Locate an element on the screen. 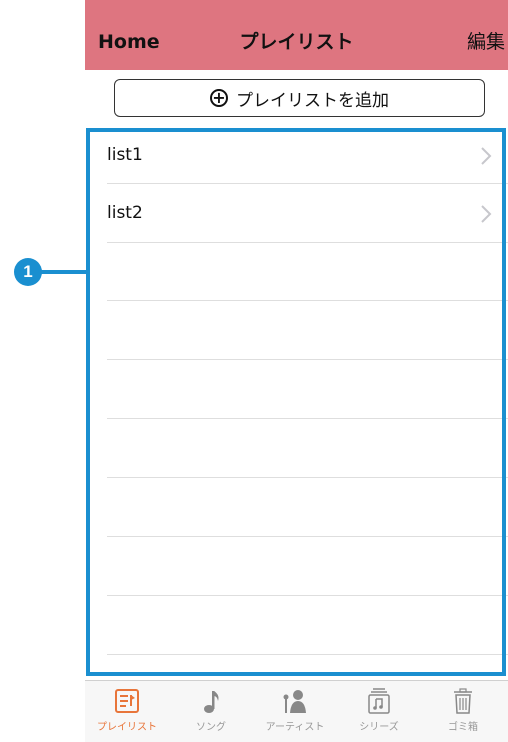  page-title: プレイリスト is located at coordinates (296, 42).